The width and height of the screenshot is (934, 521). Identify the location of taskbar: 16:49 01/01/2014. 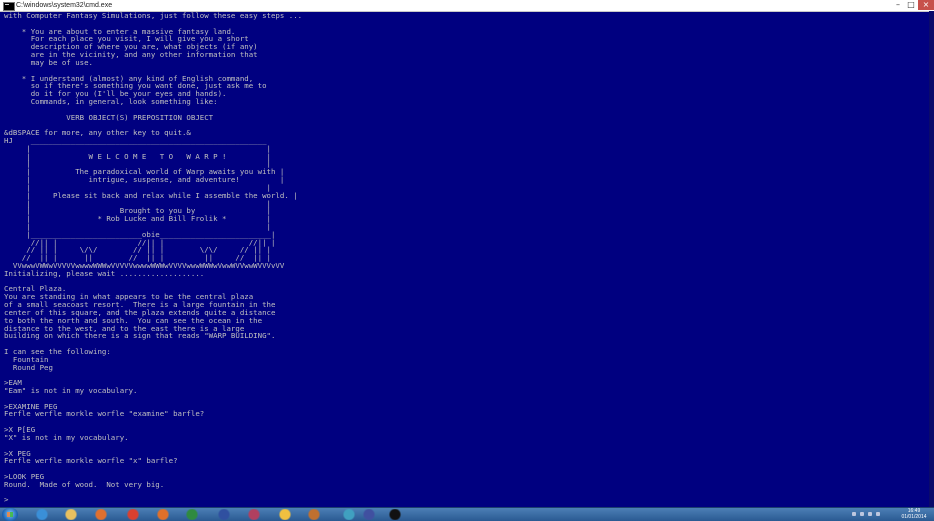
(467, 514).